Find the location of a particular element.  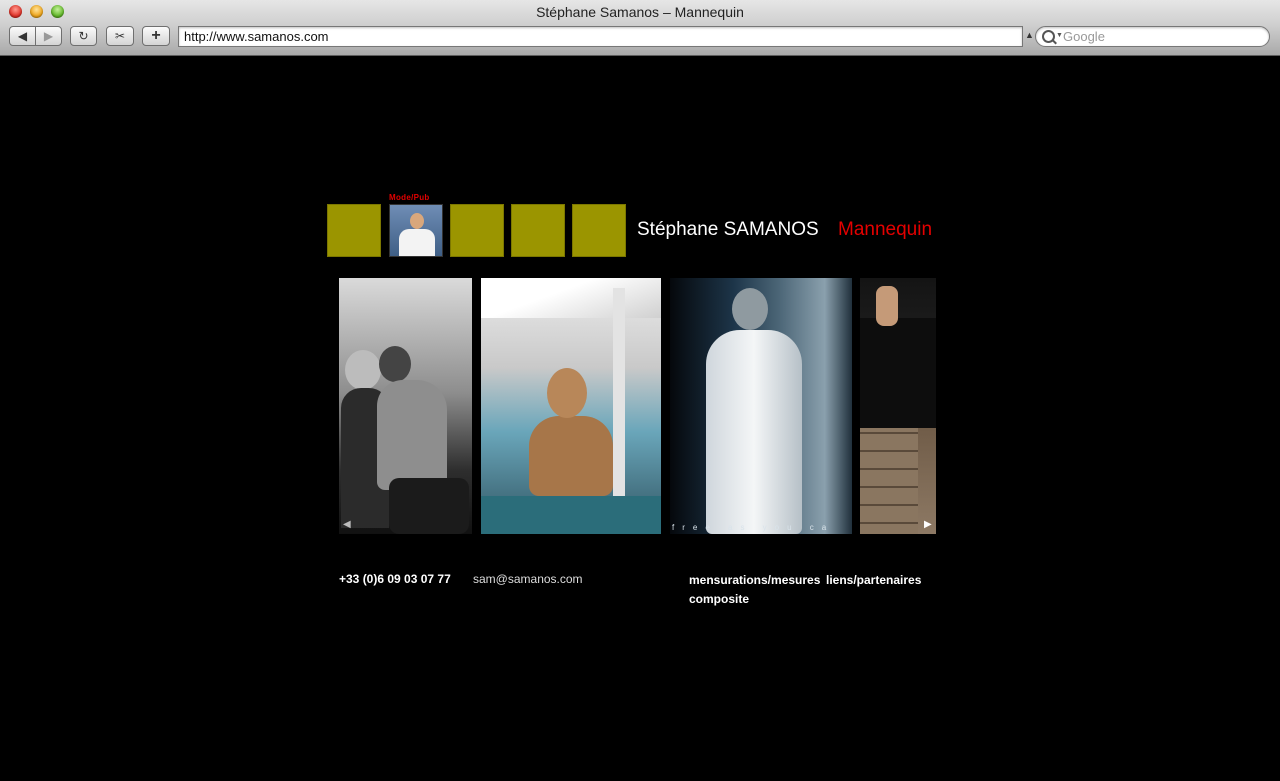

plus-icon: + is located at coordinates (156, 35).